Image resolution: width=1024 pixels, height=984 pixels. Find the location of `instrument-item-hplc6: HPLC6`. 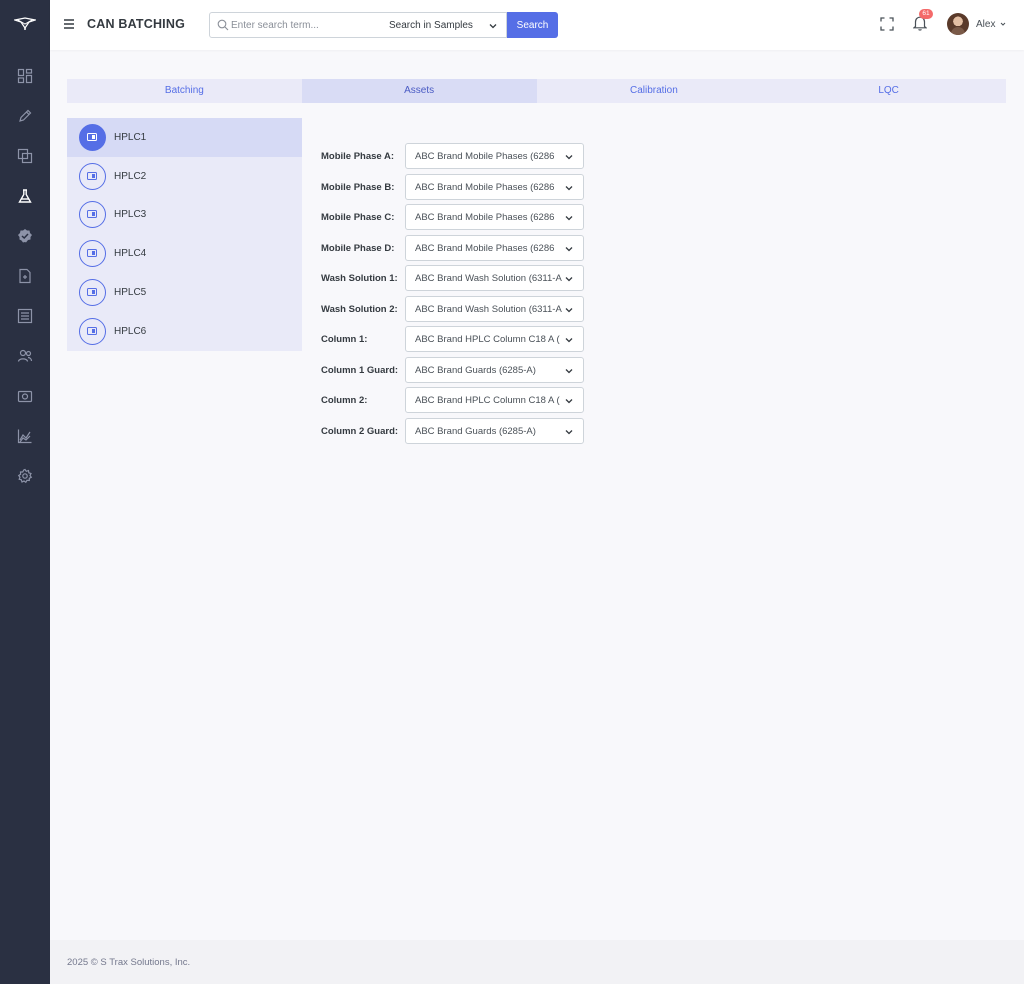

instrument-item-hplc6: HPLC6 is located at coordinates (184, 331).